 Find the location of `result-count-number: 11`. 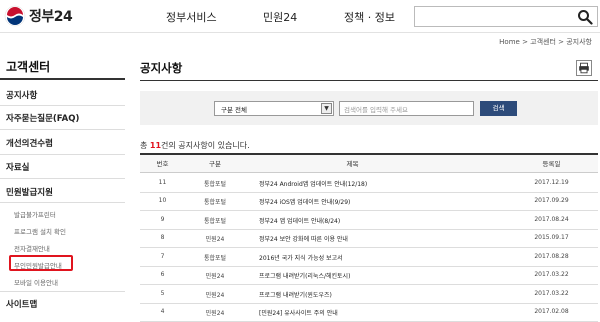

result-count-number: 11 is located at coordinates (155, 145).